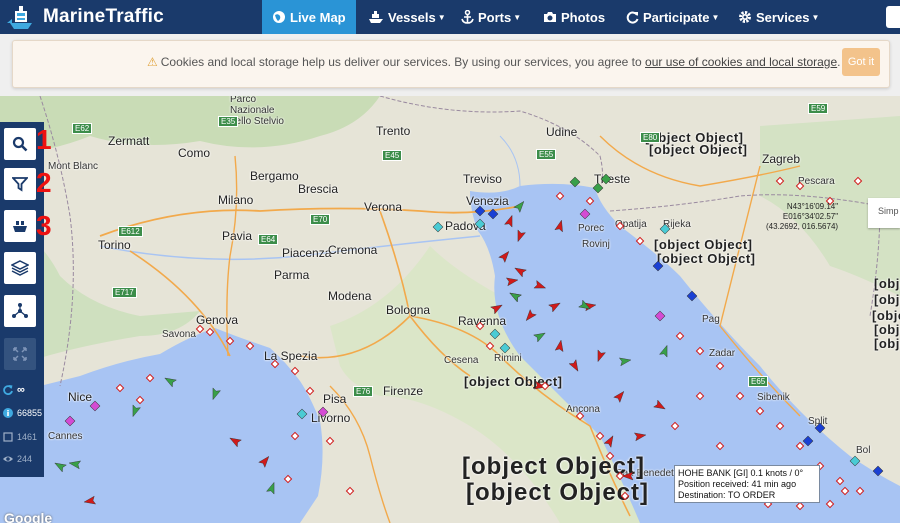 The image size is (900, 523). What do you see at coordinates (778, 17) in the screenshot?
I see `nav-services: Services ▼` at bounding box center [778, 17].